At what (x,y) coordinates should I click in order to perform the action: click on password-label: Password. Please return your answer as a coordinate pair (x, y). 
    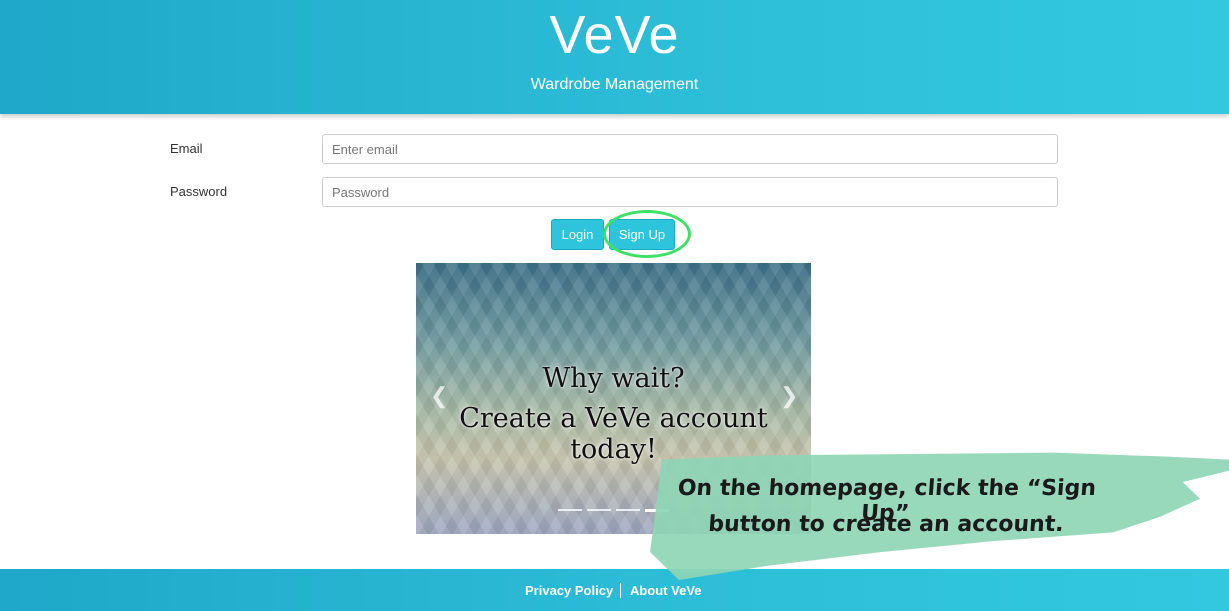
    Looking at the image, I should click on (199, 191).